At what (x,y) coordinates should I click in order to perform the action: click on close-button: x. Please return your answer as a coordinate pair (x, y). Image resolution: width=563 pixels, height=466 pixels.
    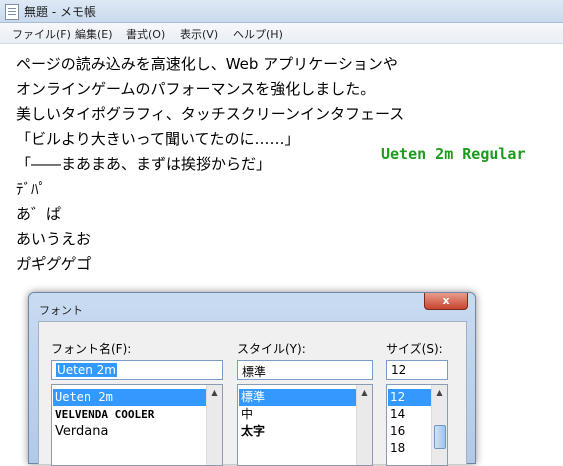
    Looking at the image, I should click on (446, 301).